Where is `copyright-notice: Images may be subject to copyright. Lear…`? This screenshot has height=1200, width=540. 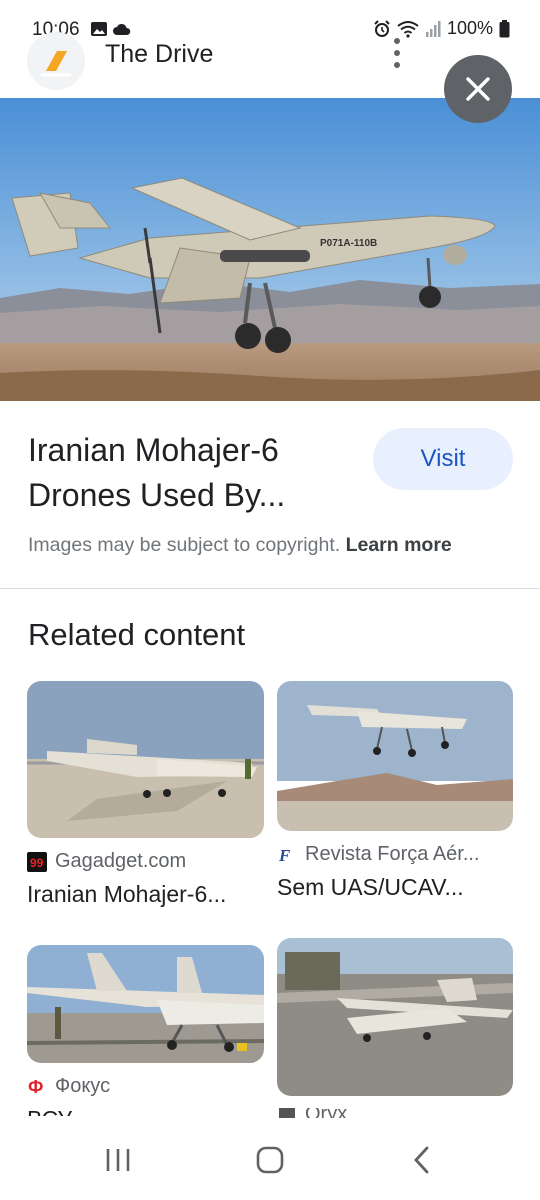 copyright-notice: Images may be subject to copyright. Lear… is located at coordinates (240, 545).